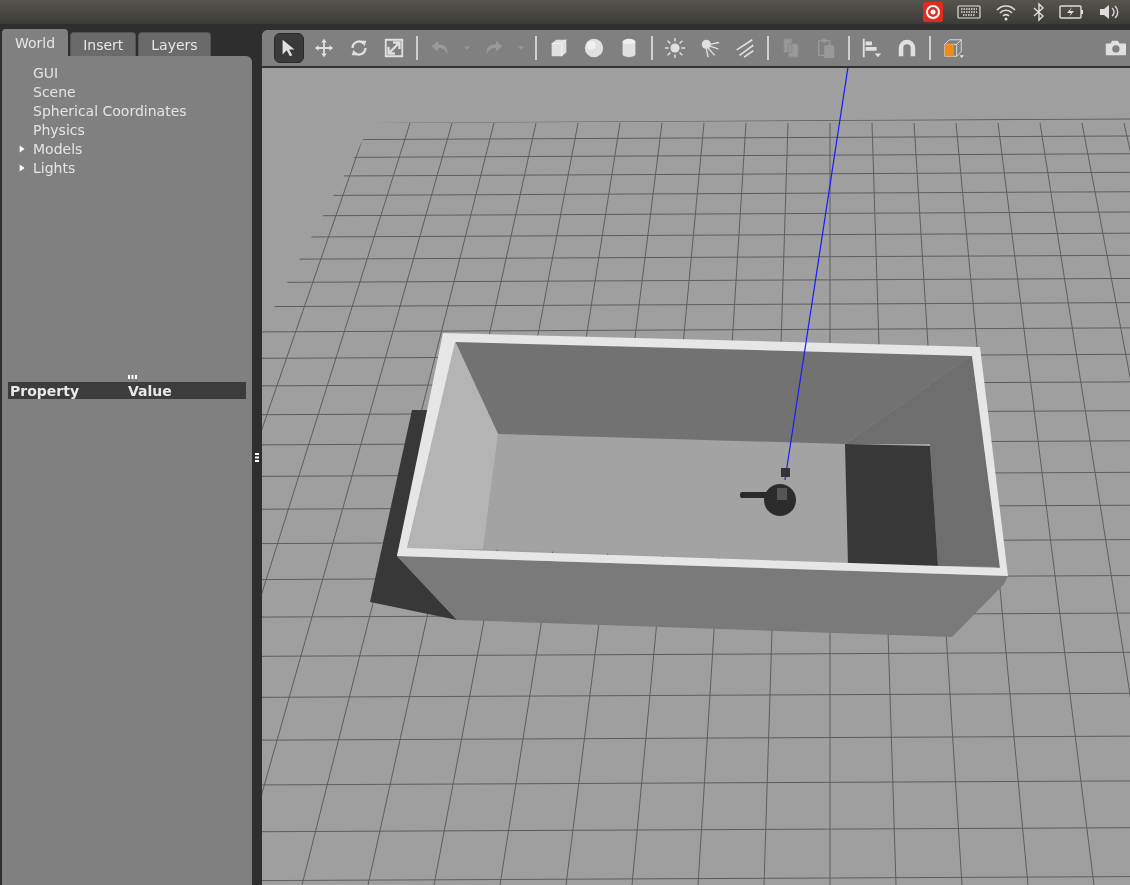 This screenshot has height=885, width=1130. Describe the element at coordinates (826, 48) in the screenshot. I see `clipboard-icon` at that location.